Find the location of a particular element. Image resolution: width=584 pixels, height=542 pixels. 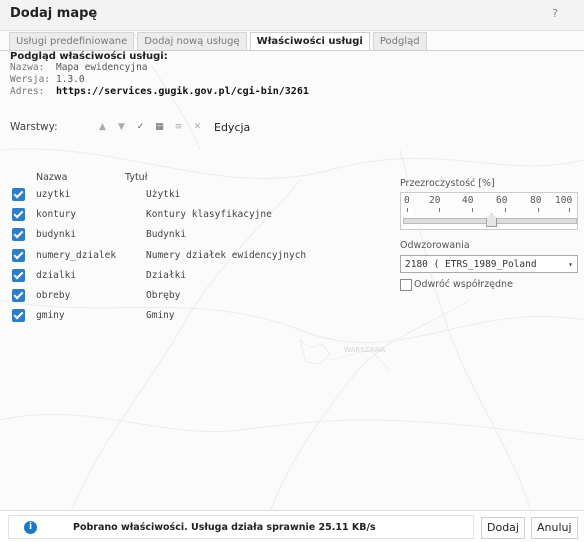

layer-name: uzytki is located at coordinates (53, 194).